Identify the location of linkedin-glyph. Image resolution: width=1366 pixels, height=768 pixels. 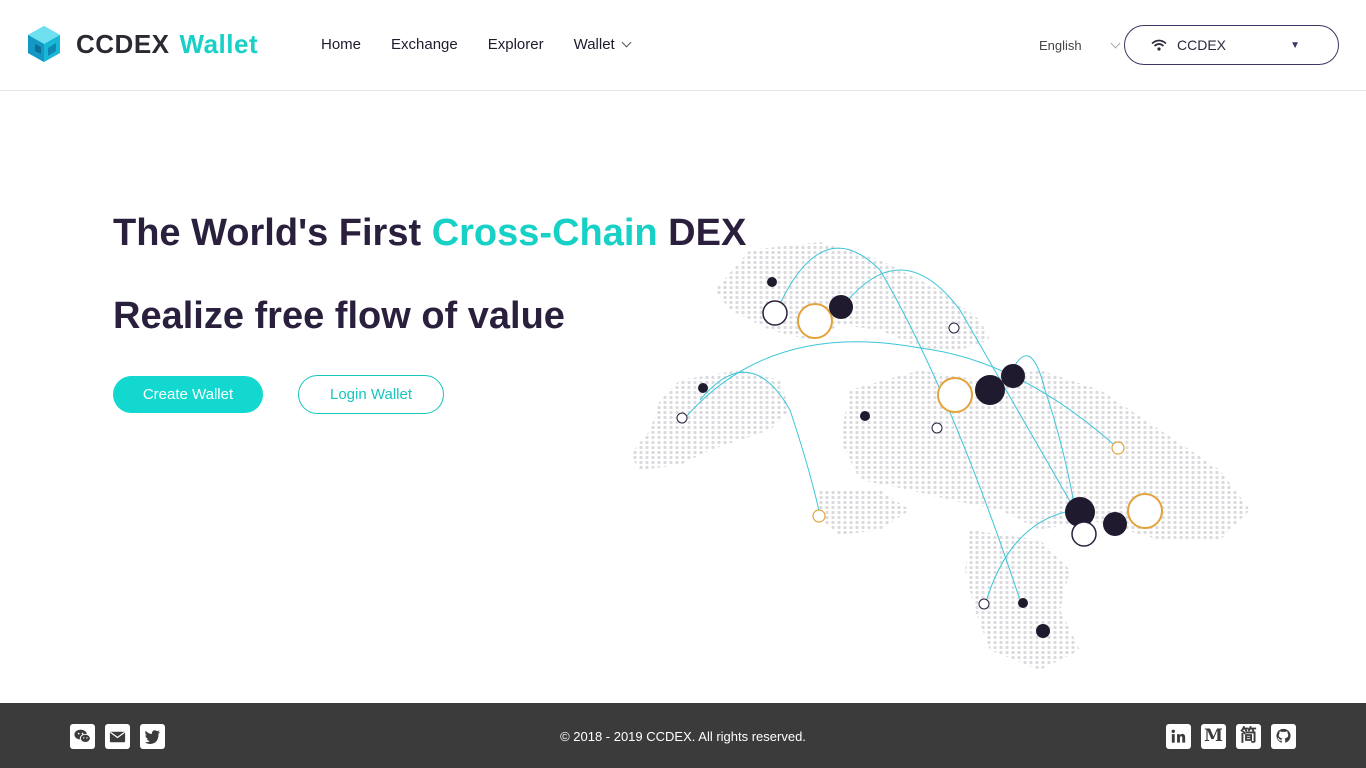
(1178, 736).